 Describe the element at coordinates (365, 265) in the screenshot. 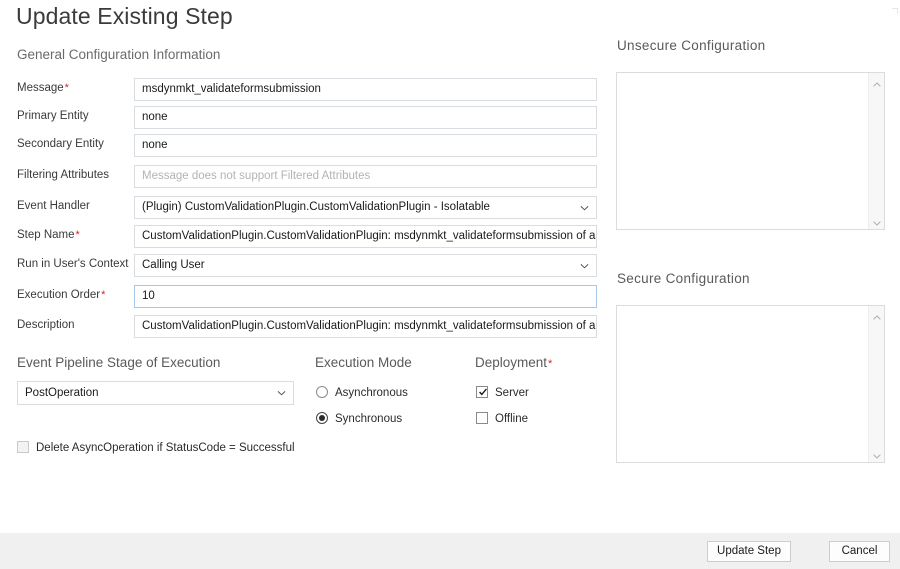

I see `run-in-users-context-select: Calling User` at that location.